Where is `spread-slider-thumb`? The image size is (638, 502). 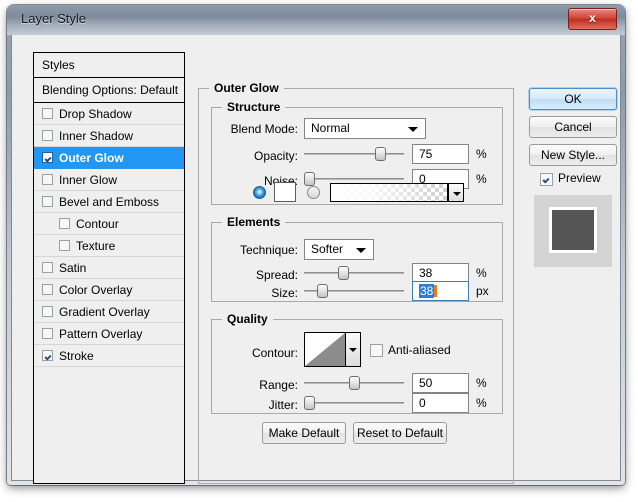 spread-slider-thumb is located at coordinates (343, 273).